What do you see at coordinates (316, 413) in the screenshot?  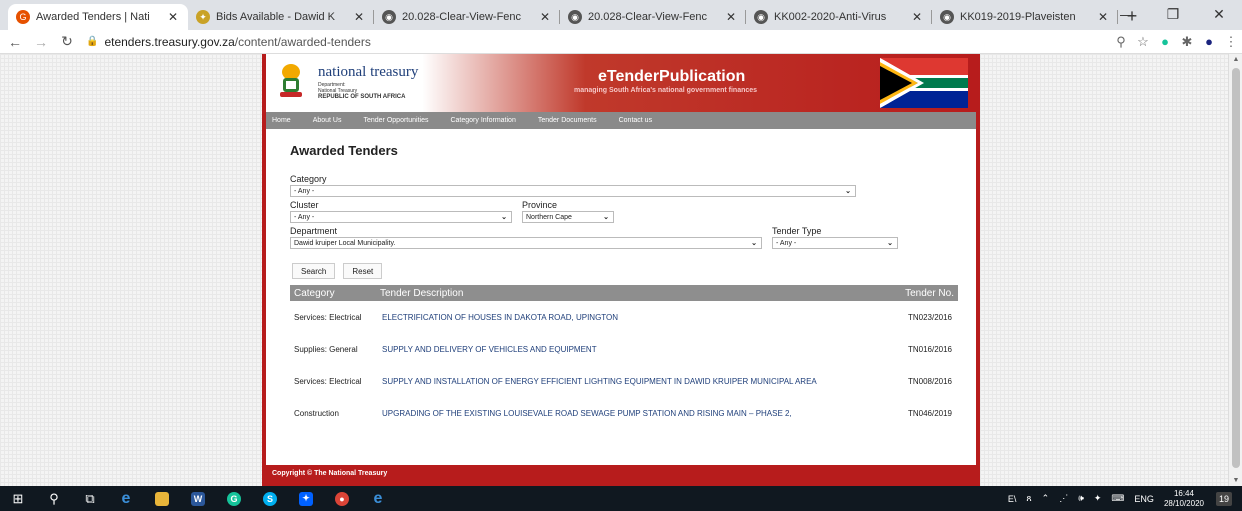 I see `row-category: Construction` at bounding box center [316, 413].